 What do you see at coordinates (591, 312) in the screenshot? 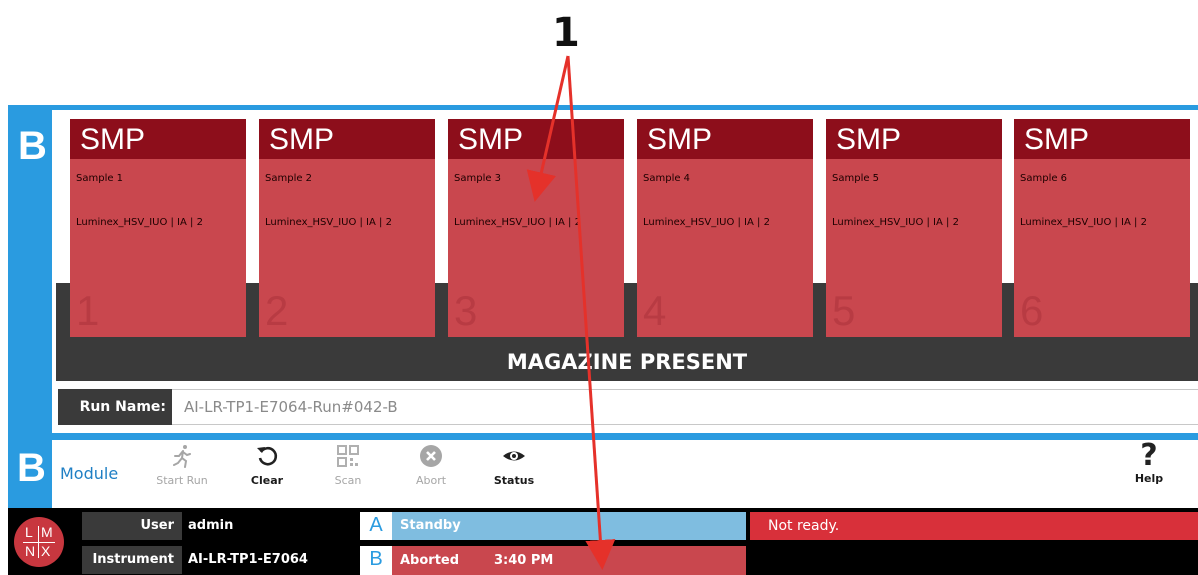
I see `annotation-arrow-to-status` at bounding box center [591, 312].